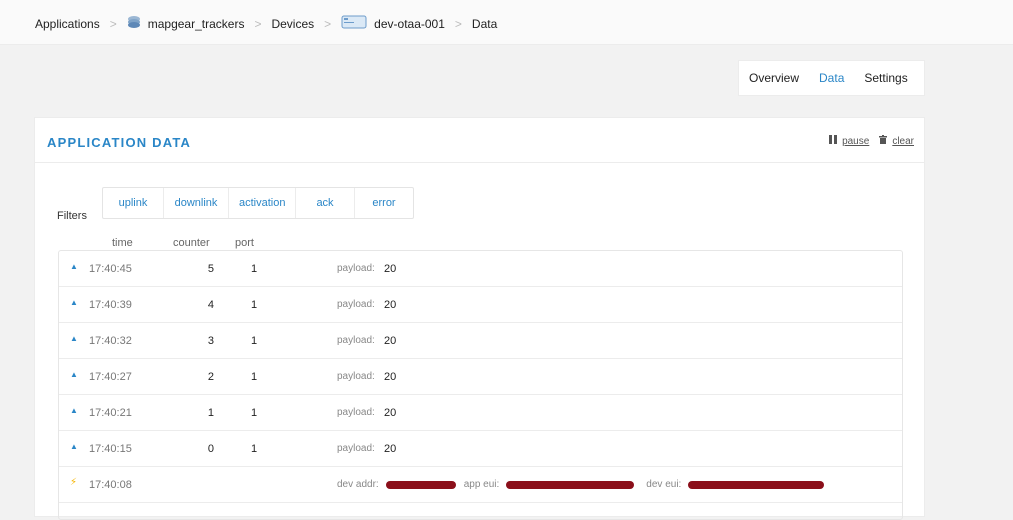 The image size is (1013, 520). I want to click on filter-downlink: downlink, so click(196, 203).